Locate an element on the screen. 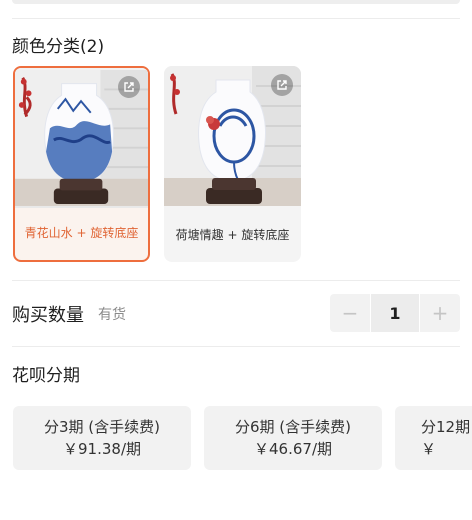 This screenshot has height=520, width=472. plan-amount: ￥46.67/期 is located at coordinates (293, 449).